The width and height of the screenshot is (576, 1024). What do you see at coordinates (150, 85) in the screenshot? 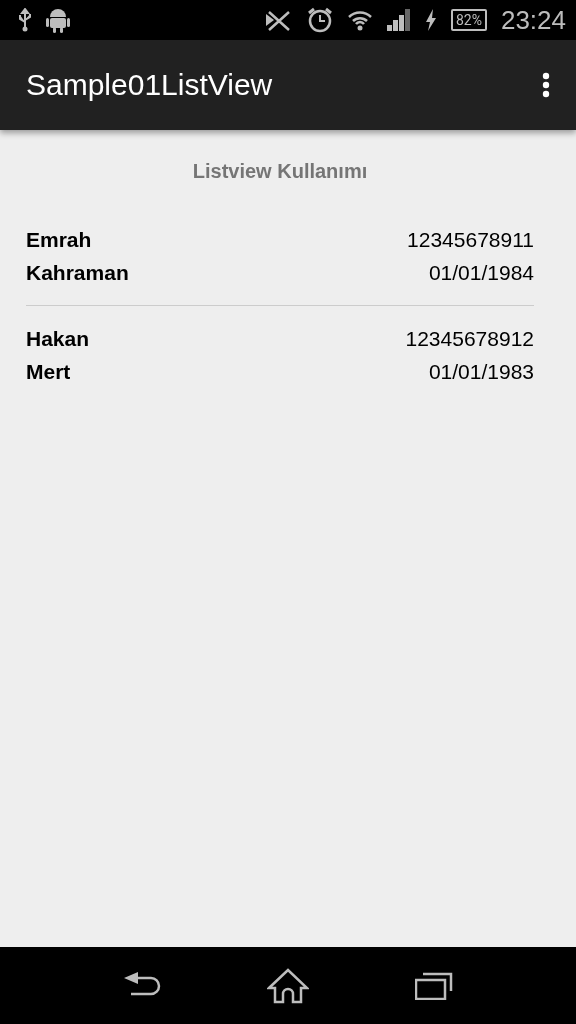
I see `app-title: Sample01ListView` at bounding box center [150, 85].